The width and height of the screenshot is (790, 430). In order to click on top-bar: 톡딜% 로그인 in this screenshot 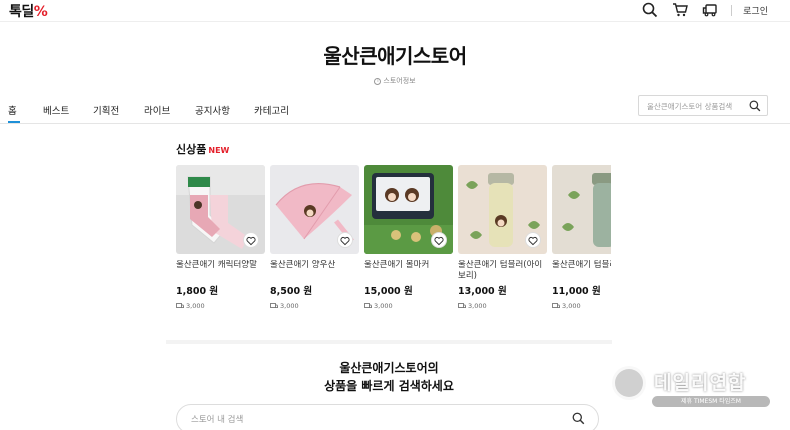, I will do `click(395, 11)`.